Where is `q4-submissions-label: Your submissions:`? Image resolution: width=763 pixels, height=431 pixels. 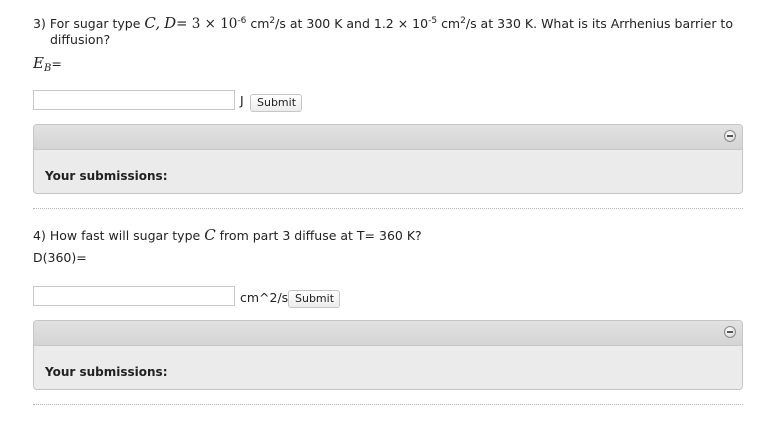 q4-submissions-label: Your submissions: is located at coordinates (106, 372).